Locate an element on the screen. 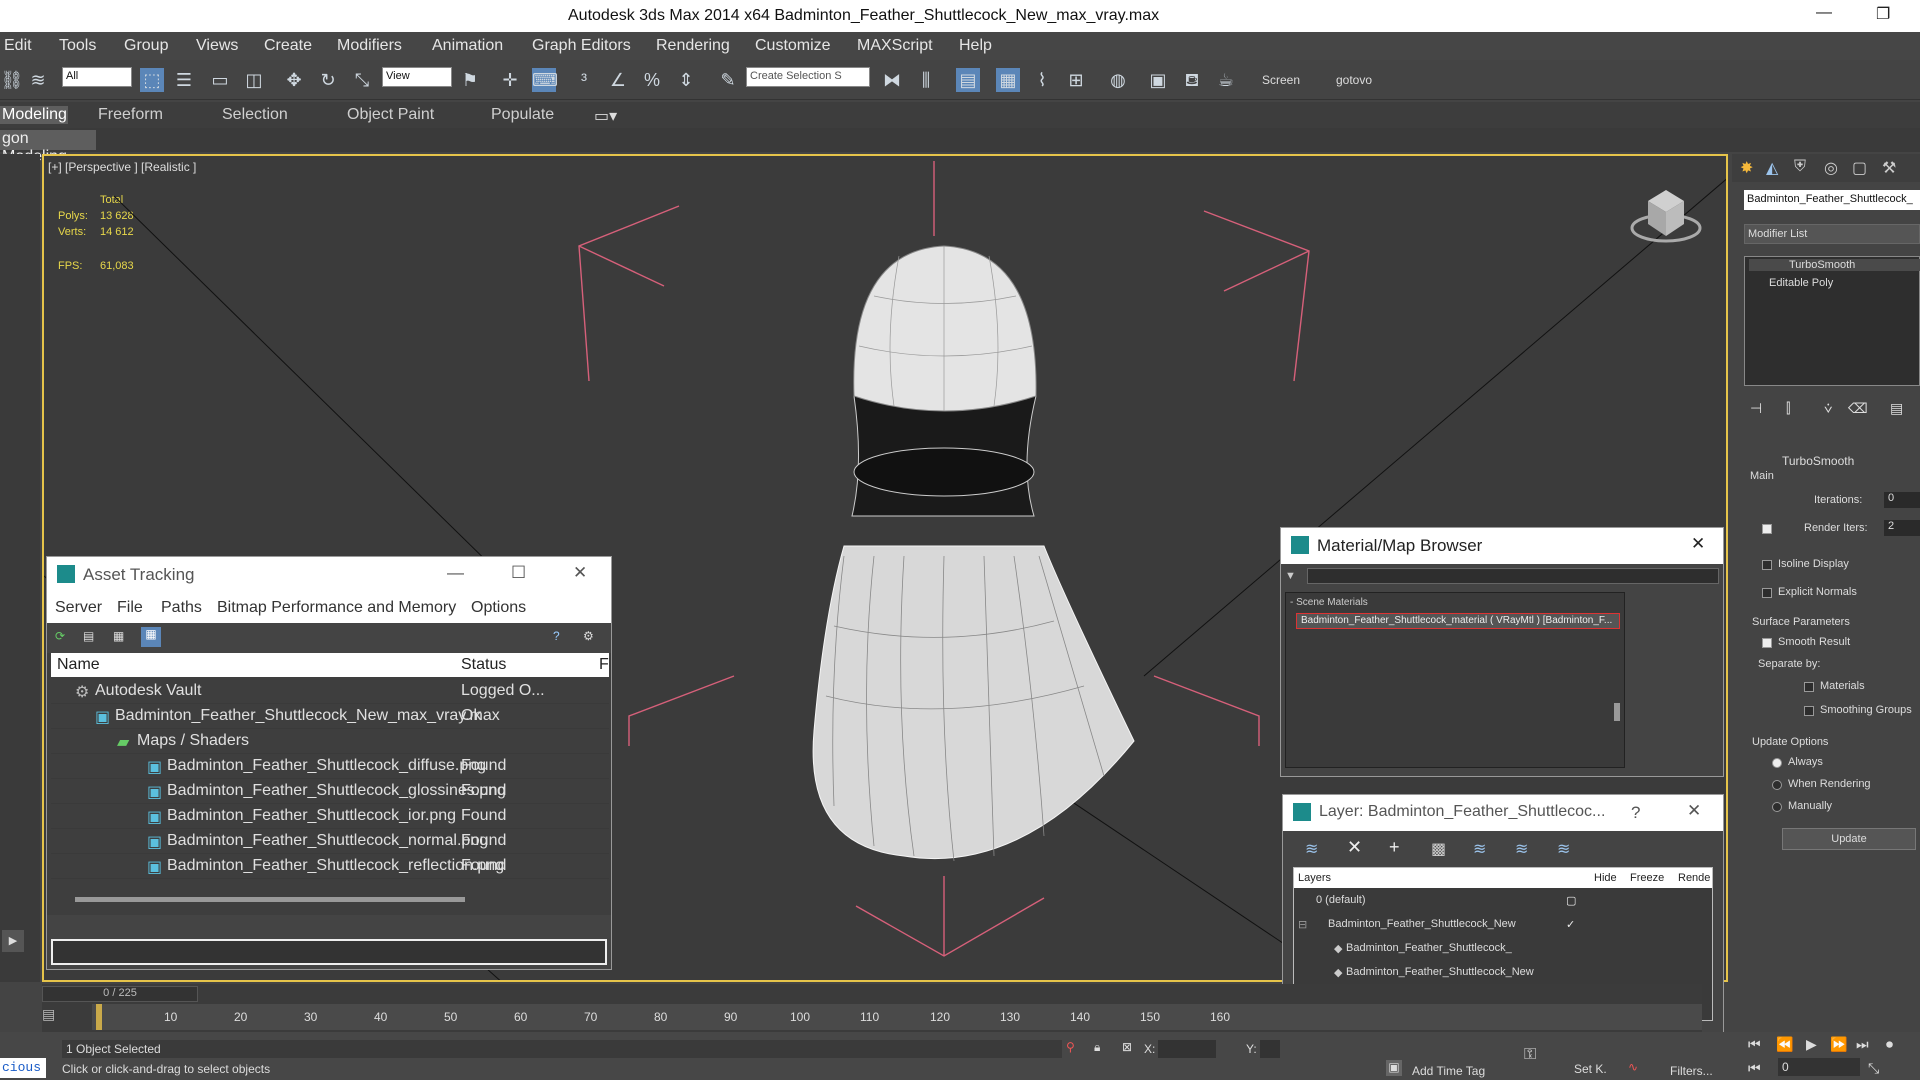 This screenshot has height=1080, width=1920. edit-named-selection-icon: ✎ is located at coordinates (728, 80).